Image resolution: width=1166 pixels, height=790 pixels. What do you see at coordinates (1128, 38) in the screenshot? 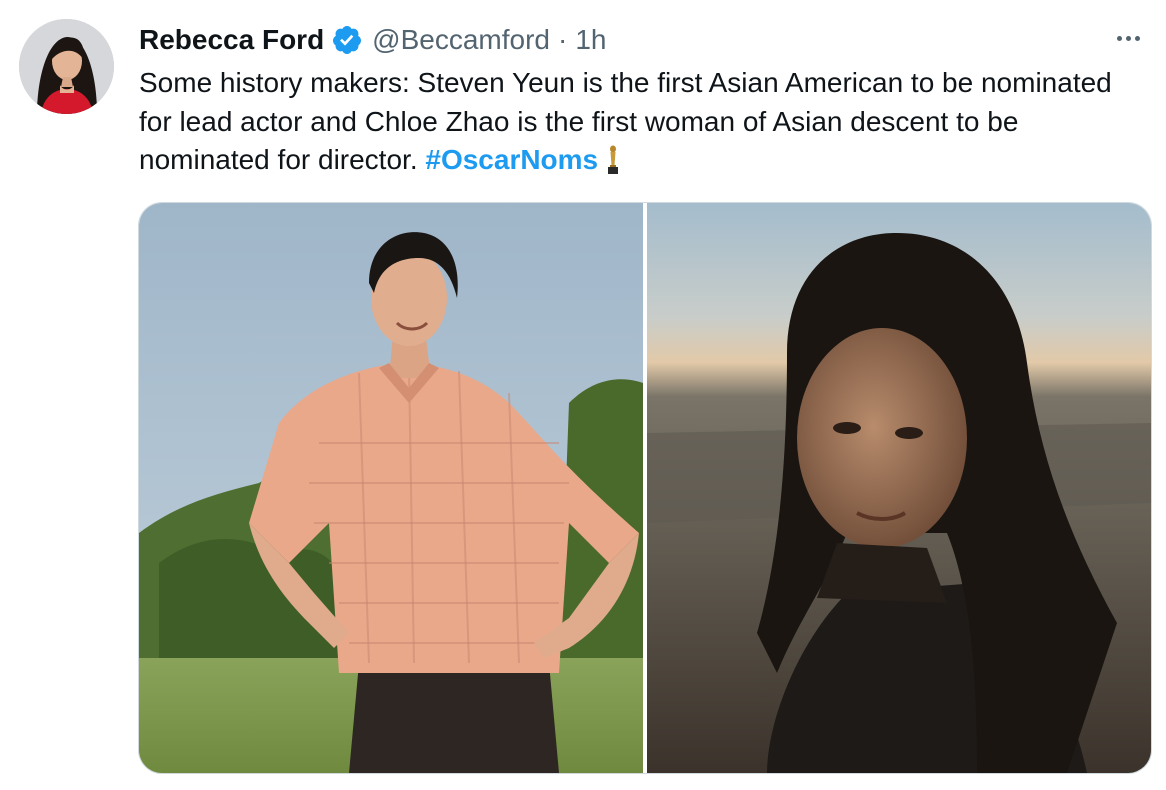
I see `more-horizontal-icon` at bounding box center [1128, 38].